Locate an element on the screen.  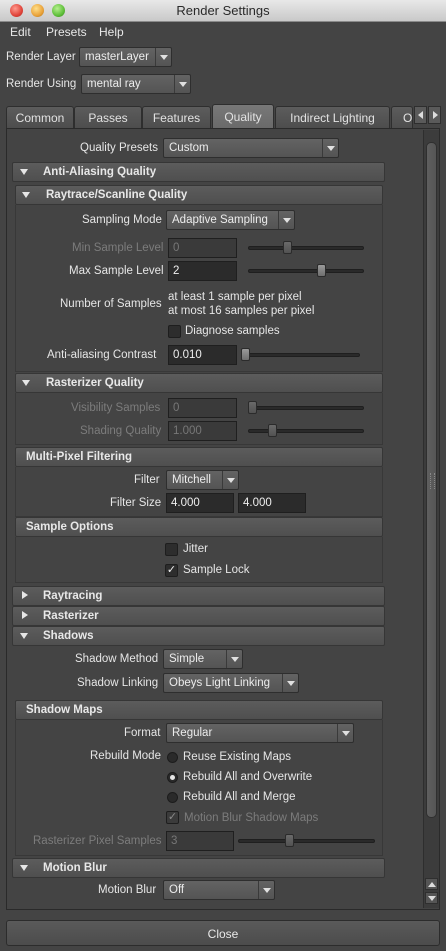
section-motion-blur: Motion Blur is located at coordinates (198, 868).